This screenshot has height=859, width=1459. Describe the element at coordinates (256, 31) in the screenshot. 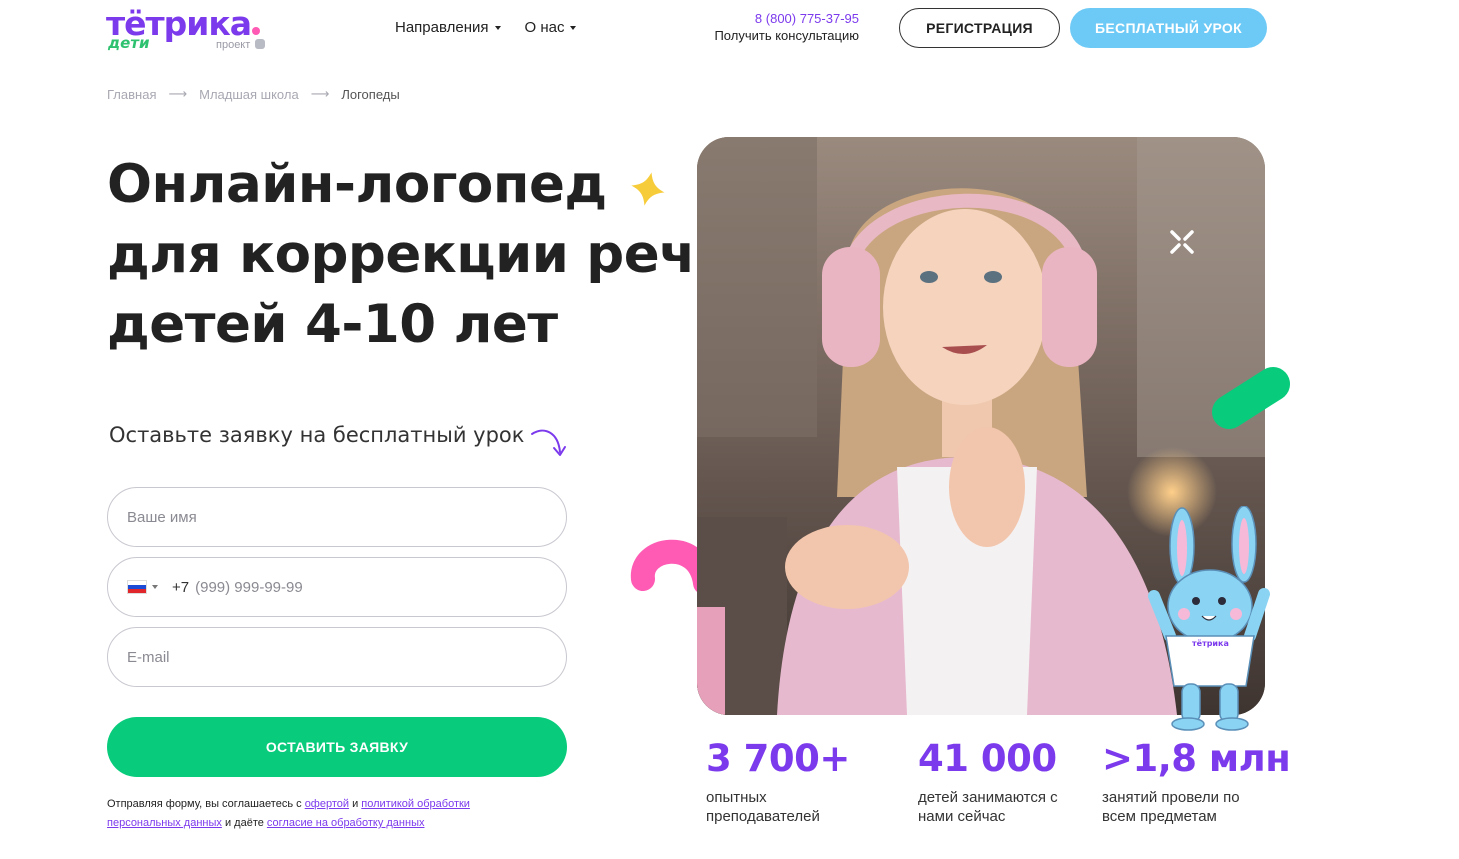

I see `logo-dot` at that location.